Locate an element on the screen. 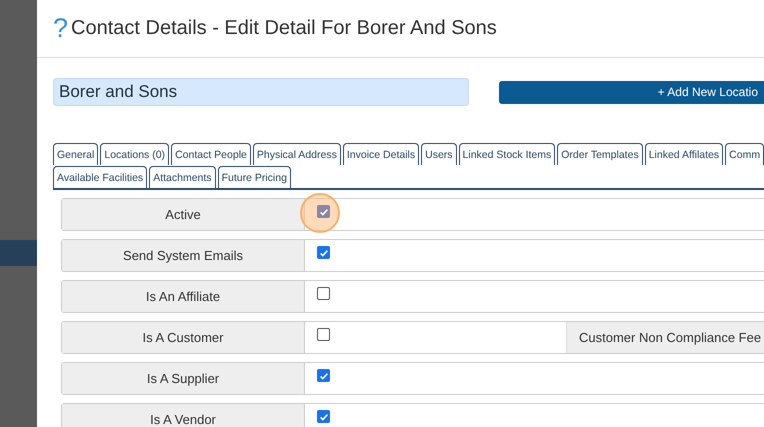 This screenshot has height=427, width=764. tab: Linked Stock Items is located at coordinates (507, 154).